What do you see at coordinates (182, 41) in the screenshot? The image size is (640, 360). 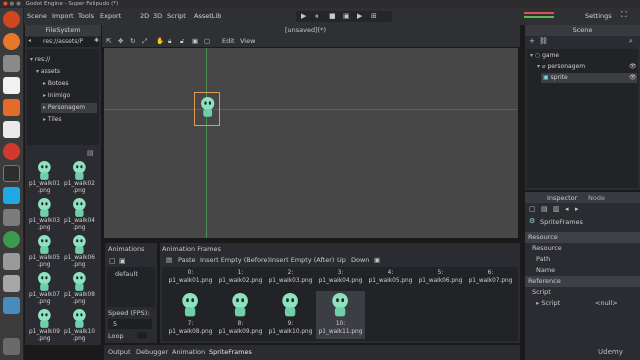 I see `unlock-icon: 🔓︎` at bounding box center [182, 41].